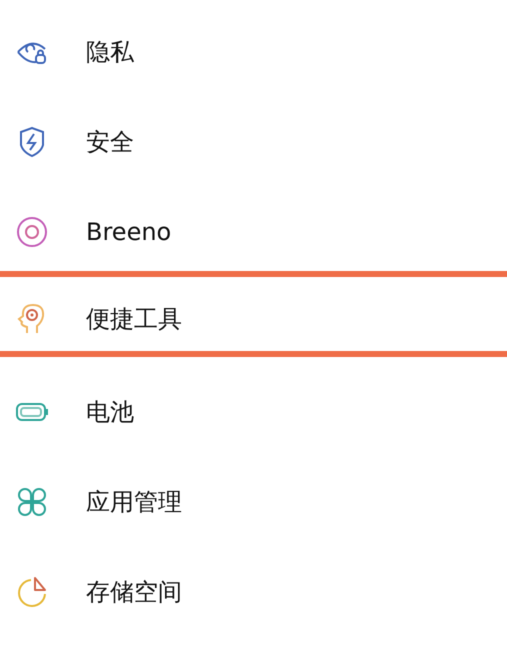 The height and width of the screenshot is (652, 507). What do you see at coordinates (253, 412) in the screenshot?
I see `settings-item: 电池` at bounding box center [253, 412].